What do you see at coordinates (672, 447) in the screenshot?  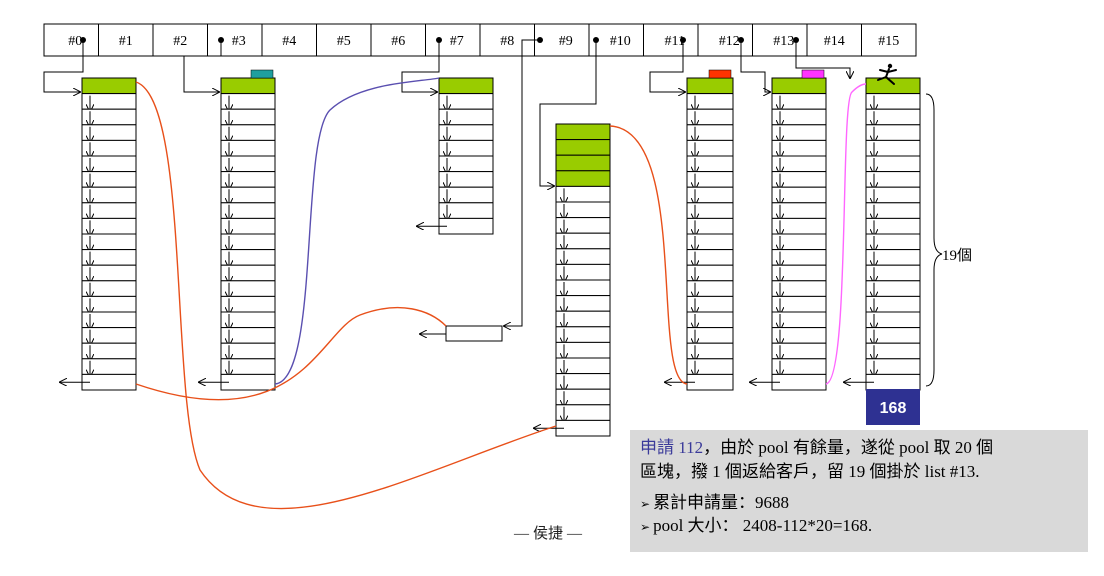 I see `request-size: 申請 112` at bounding box center [672, 447].